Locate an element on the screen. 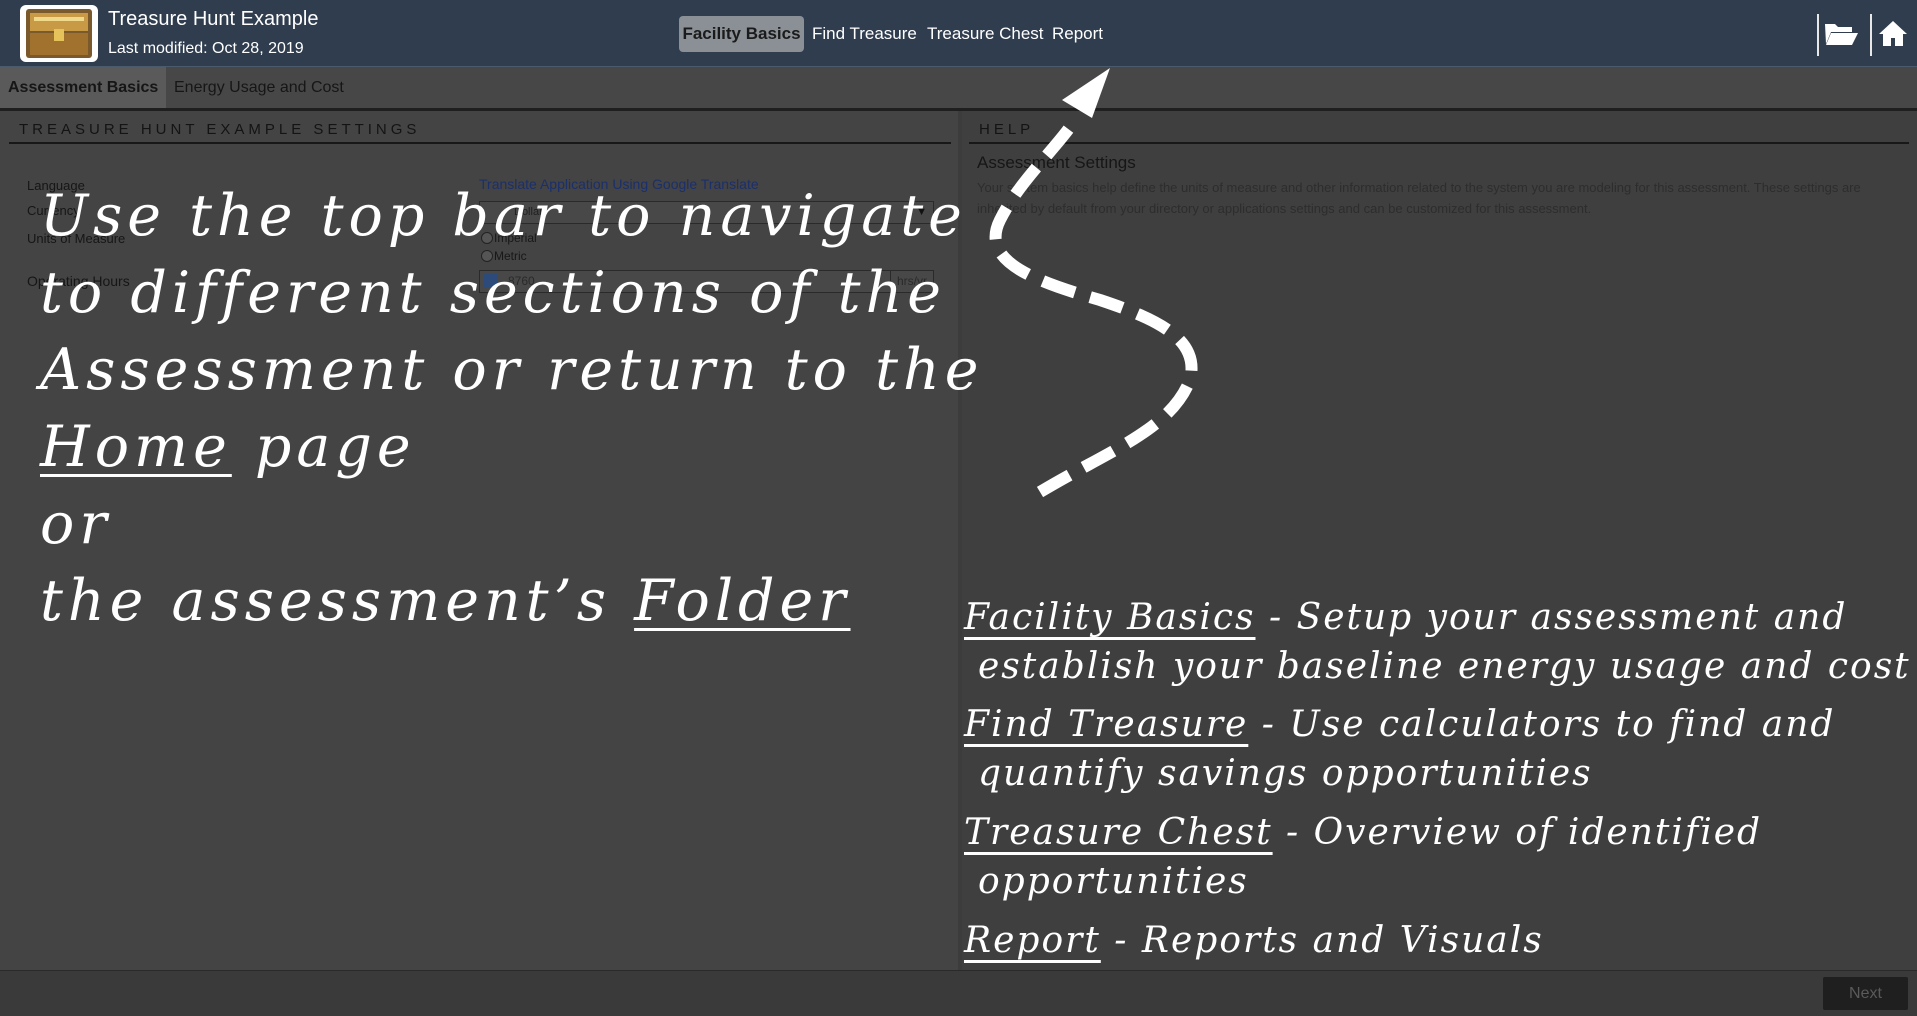 The image size is (1917, 1016). instruction-text: the assessment’s is located at coordinates (337, 601).